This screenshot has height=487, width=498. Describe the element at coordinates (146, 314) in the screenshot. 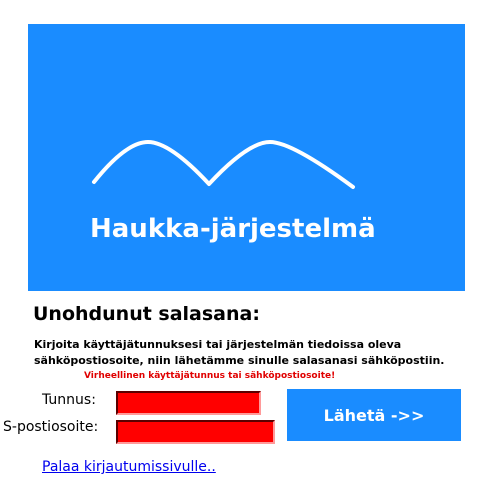

I see `page-title: Unohdunut salasana:` at that location.